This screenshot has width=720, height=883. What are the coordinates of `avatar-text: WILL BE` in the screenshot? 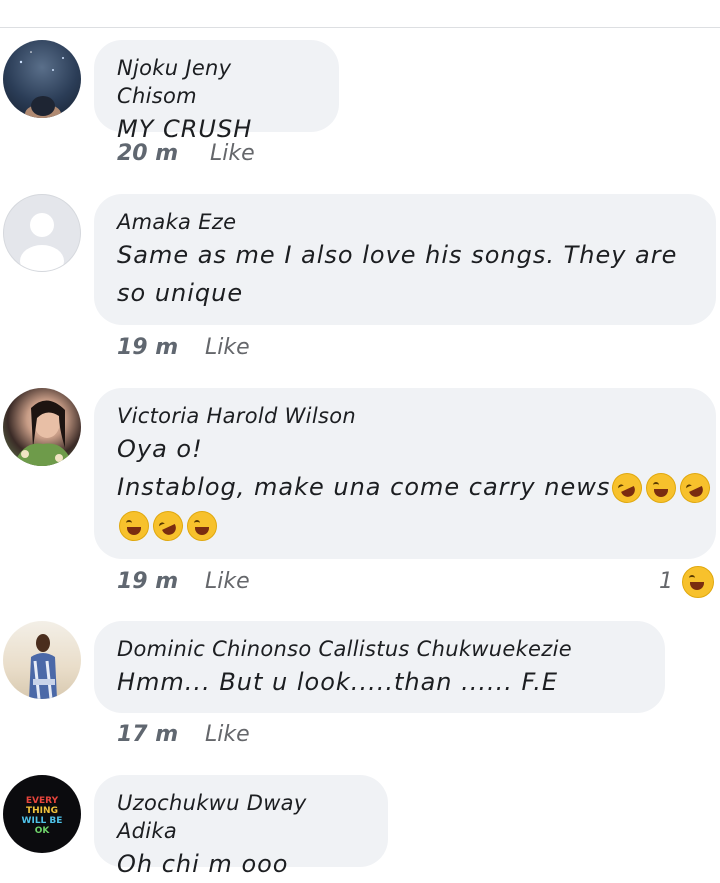 It's located at (42, 821).